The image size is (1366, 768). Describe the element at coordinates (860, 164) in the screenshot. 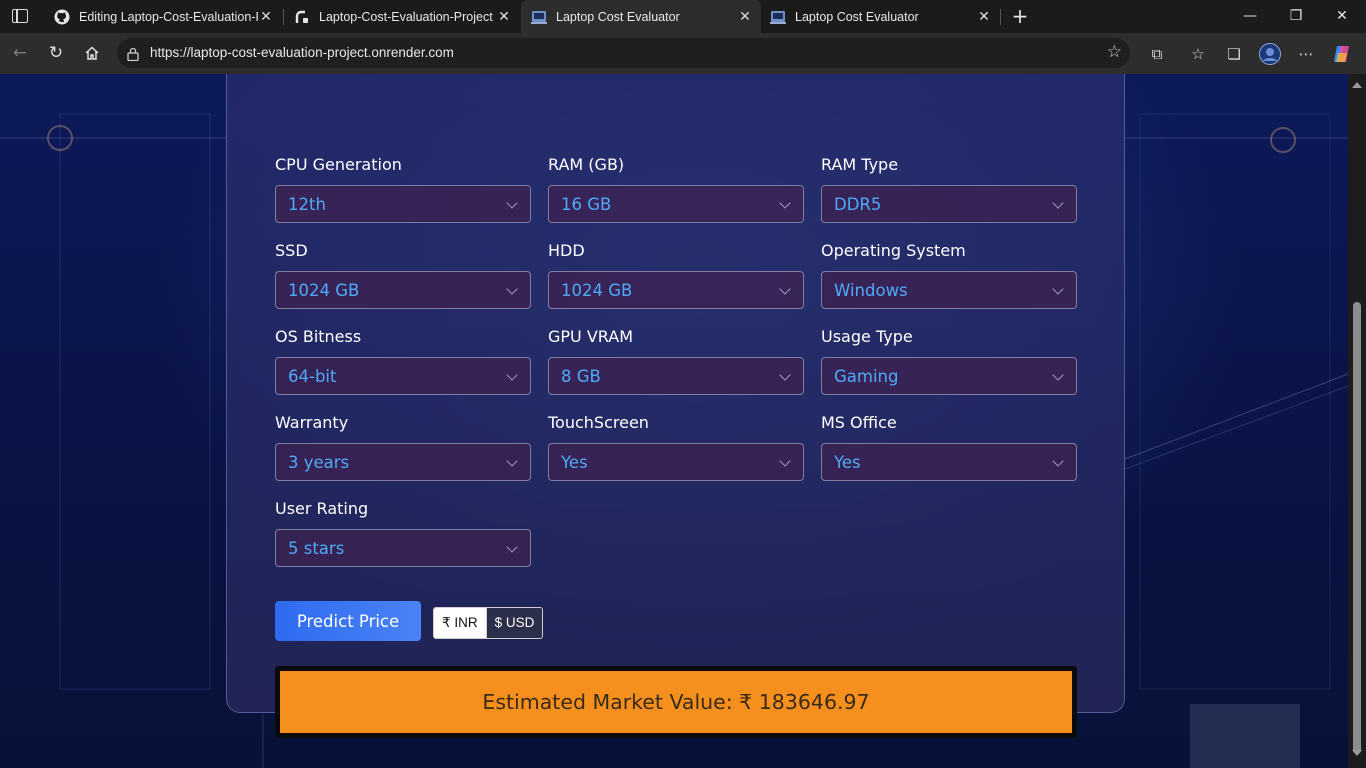

I see `field-label: RAM Type` at that location.